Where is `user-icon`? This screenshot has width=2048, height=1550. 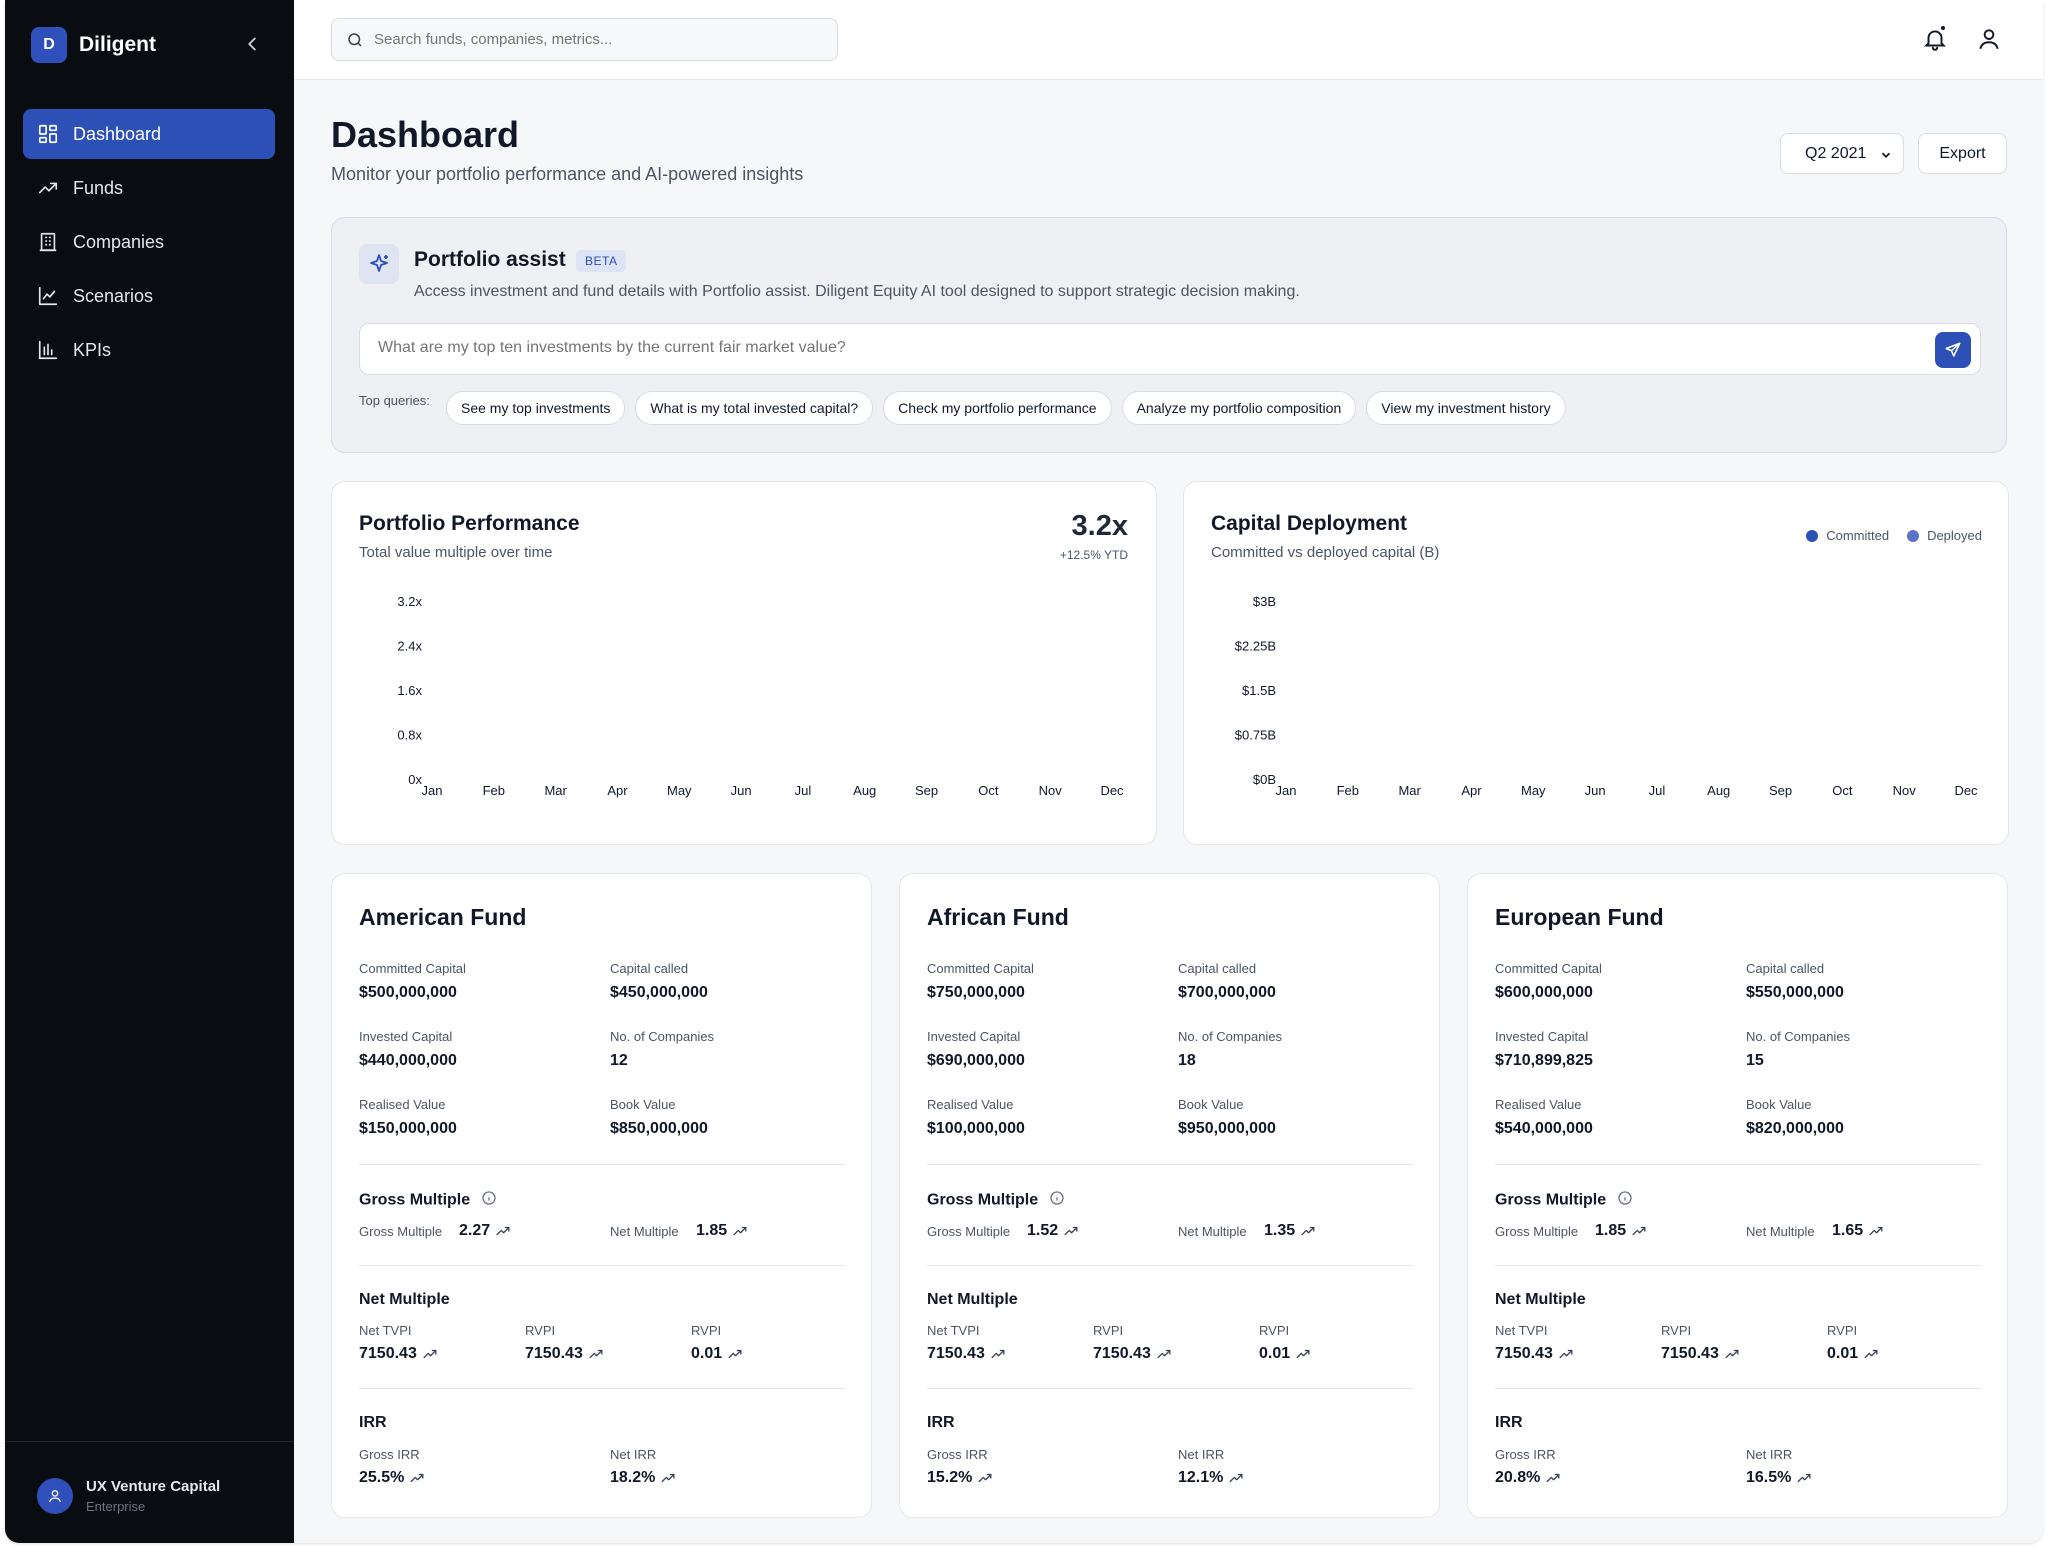
user-icon is located at coordinates (55, 1496).